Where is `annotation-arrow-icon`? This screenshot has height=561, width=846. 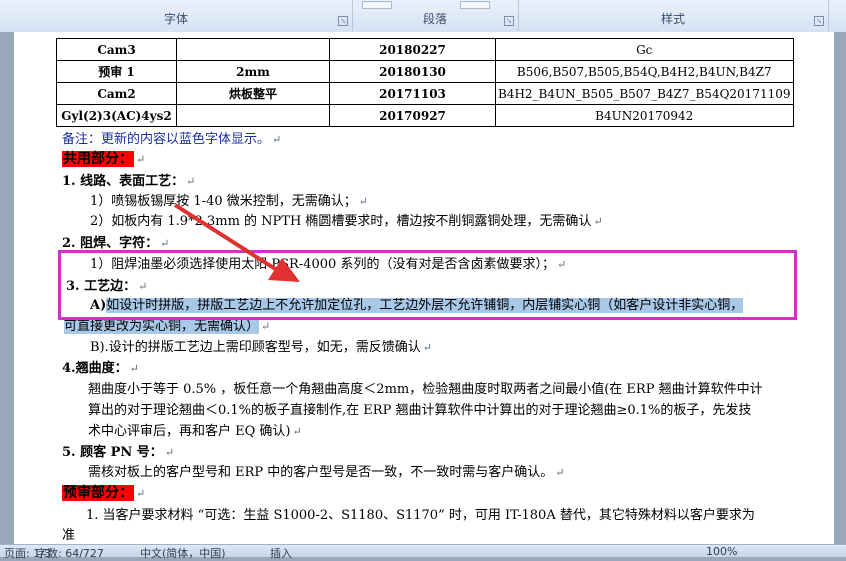
annotation-arrow-icon is located at coordinates (236, 242).